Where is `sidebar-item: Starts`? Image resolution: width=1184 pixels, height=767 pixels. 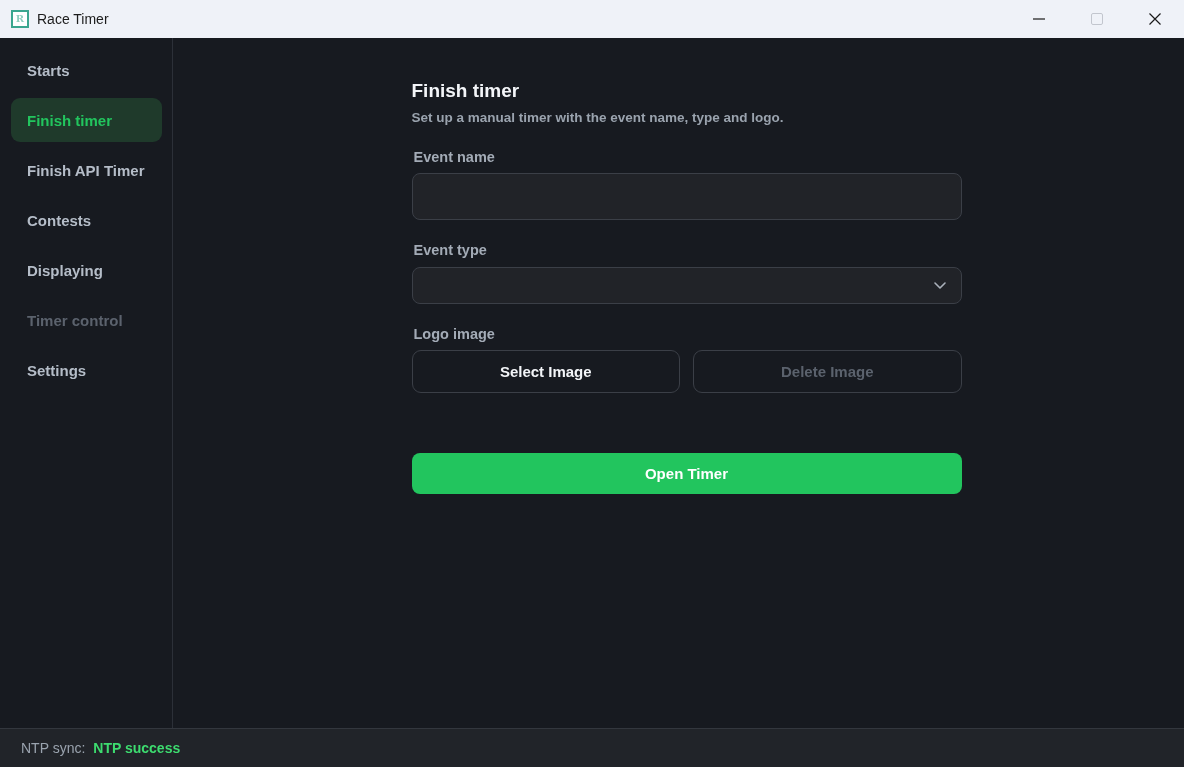 sidebar-item: Starts is located at coordinates (86, 70).